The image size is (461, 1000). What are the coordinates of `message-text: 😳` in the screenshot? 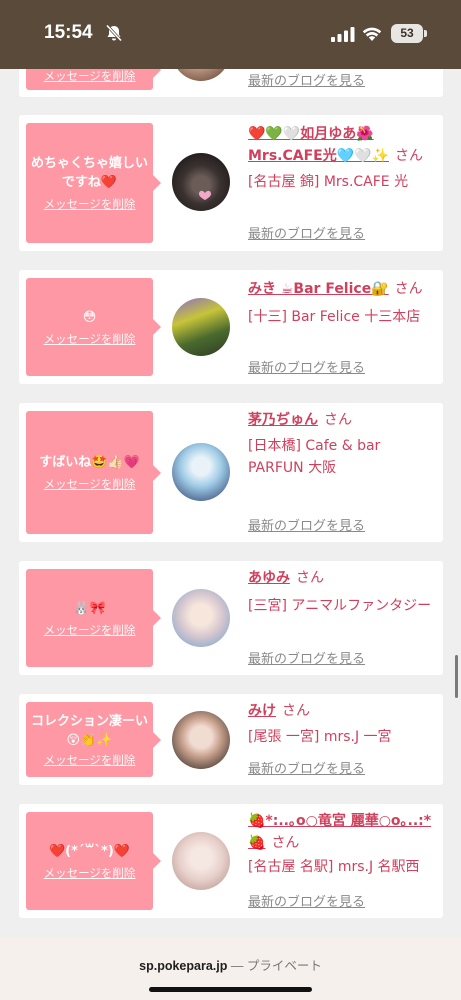 It's located at (89, 317).